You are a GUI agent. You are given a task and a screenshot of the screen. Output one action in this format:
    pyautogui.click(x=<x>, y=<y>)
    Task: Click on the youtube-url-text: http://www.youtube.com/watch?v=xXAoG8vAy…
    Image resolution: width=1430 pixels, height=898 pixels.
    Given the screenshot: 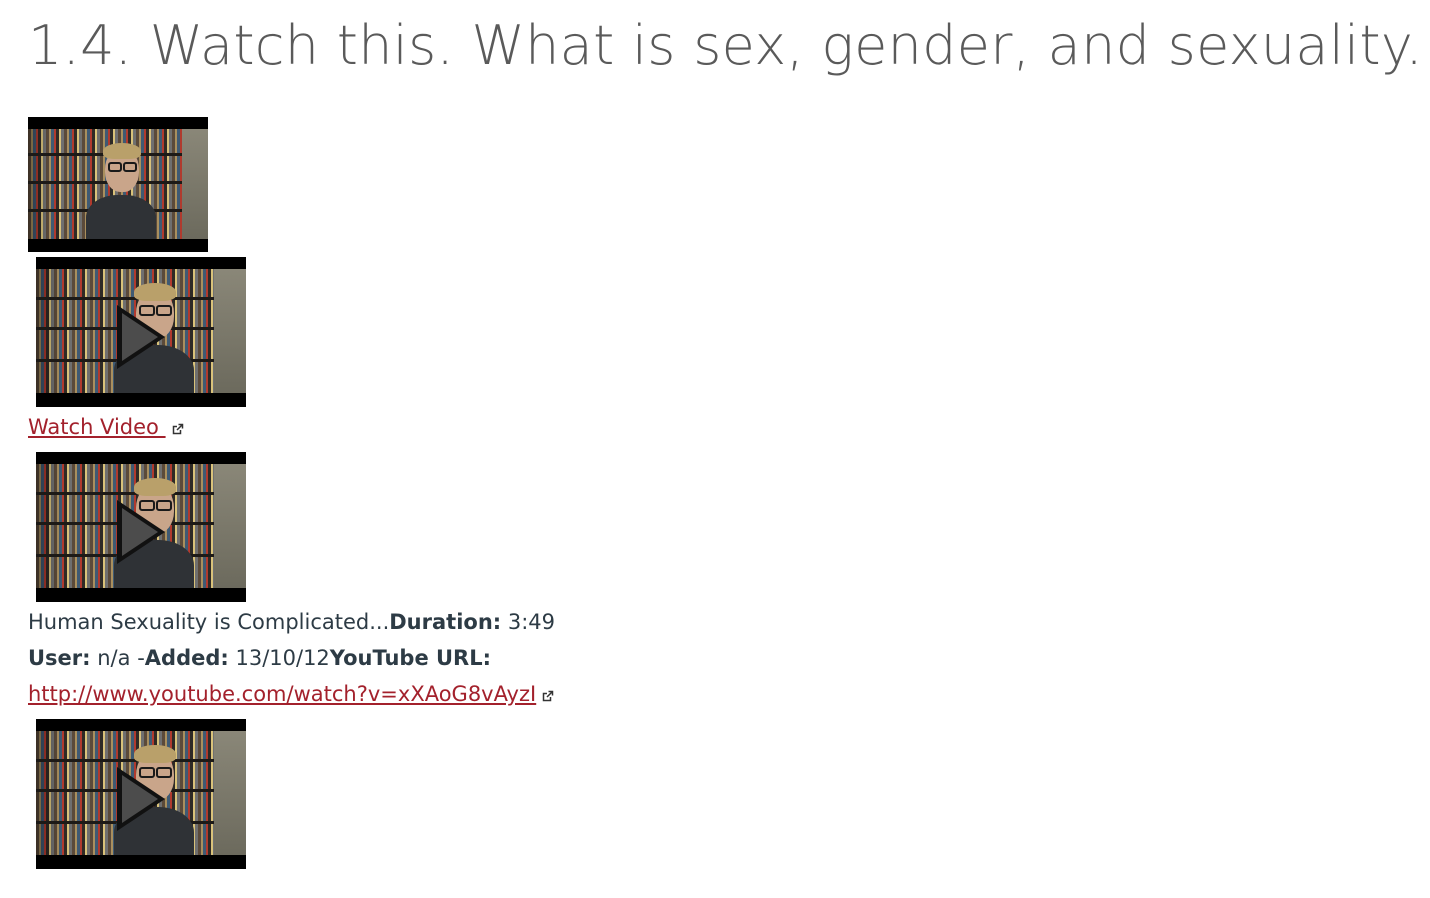 What is the action you would take?
    pyautogui.click(x=282, y=694)
    